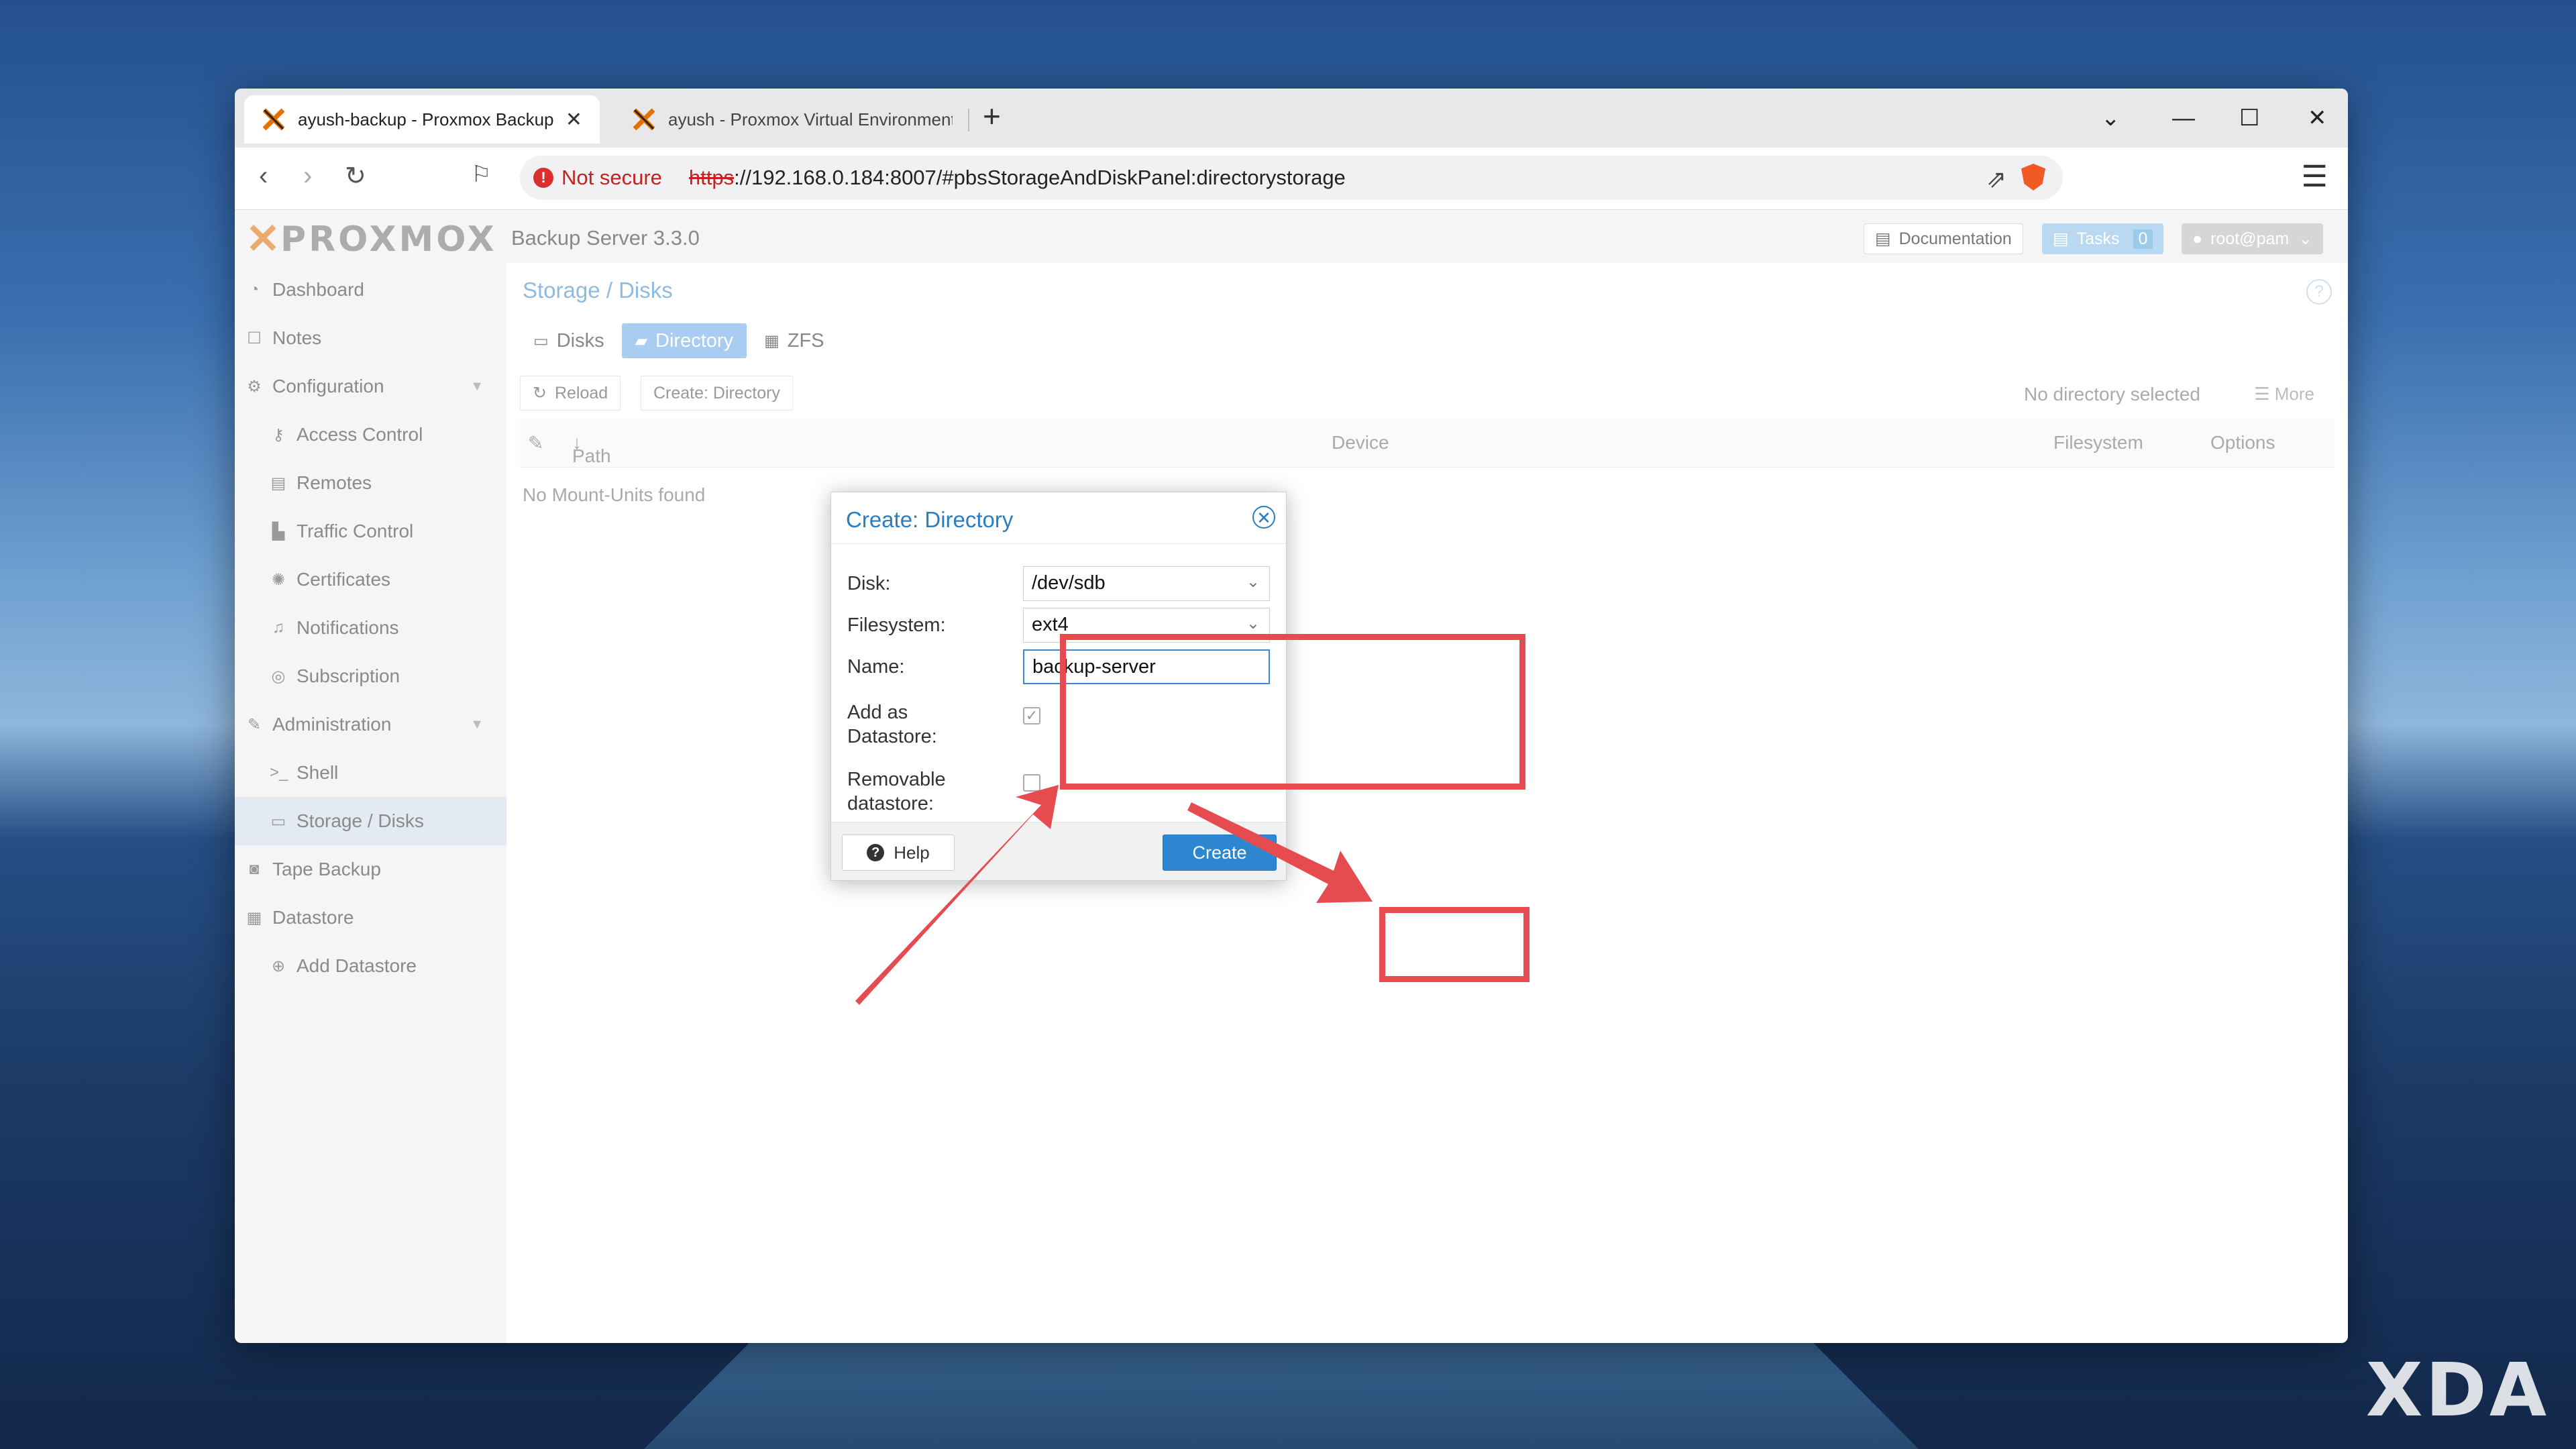  I want to click on tab-search-chevron-icon: ⌄, so click(2111, 118).